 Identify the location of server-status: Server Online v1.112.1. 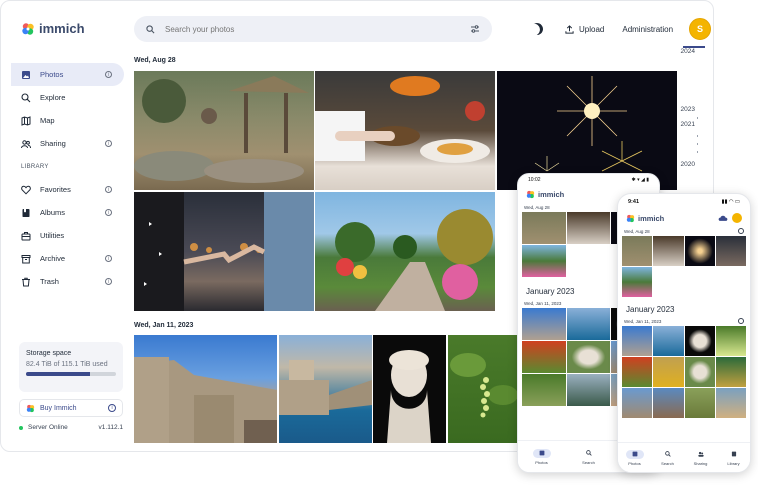
(71, 427).